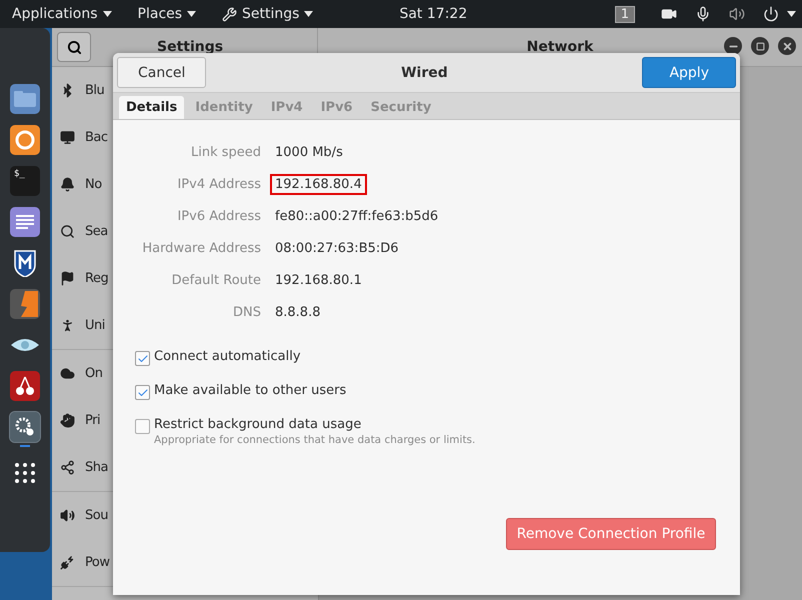 This screenshot has height=600, width=802. I want to click on window-title: Settings, so click(190, 47).